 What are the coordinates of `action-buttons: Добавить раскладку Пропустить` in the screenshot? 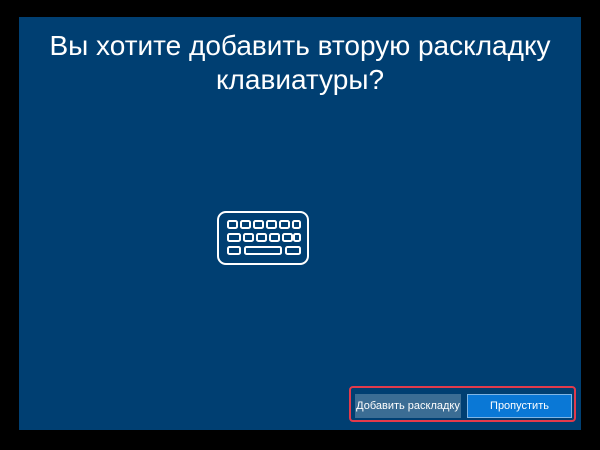 It's located at (462, 404).